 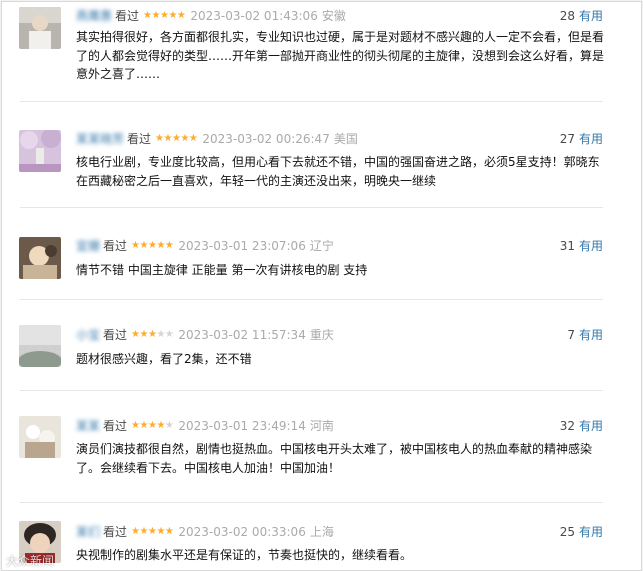 What do you see at coordinates (242, 532) in the screenshot?
I see `review-time: 2023-03-02 00:33:06` at bounding box center [242, 532].